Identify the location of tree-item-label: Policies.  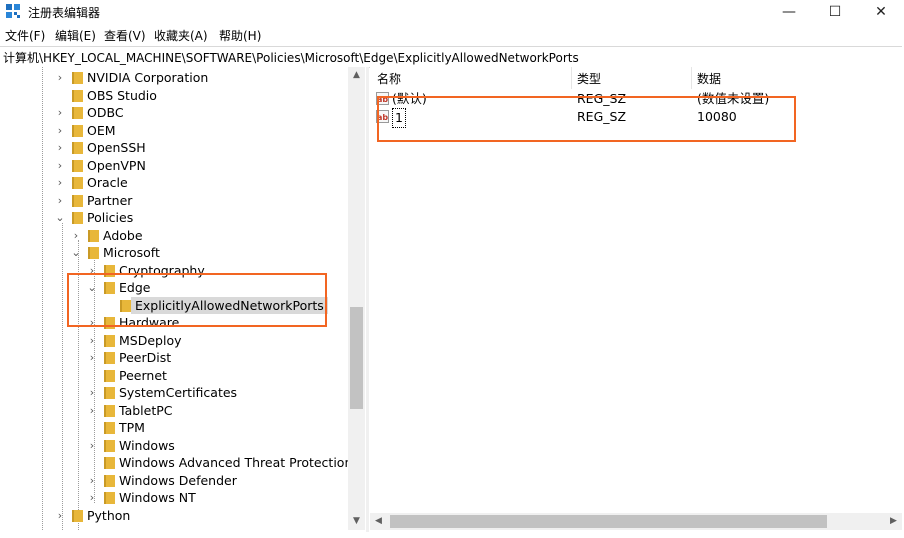
(110, 217).